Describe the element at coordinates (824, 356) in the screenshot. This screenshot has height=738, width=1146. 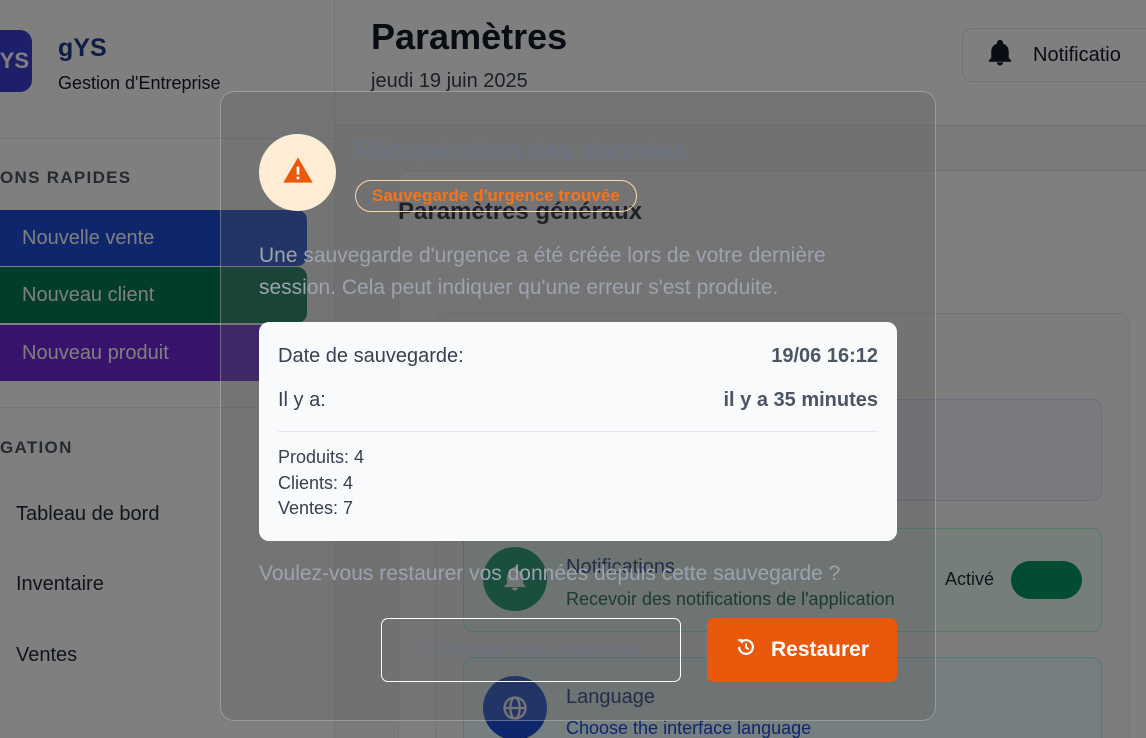
I see `backup-date-value: 19/06 16:12` at that location.